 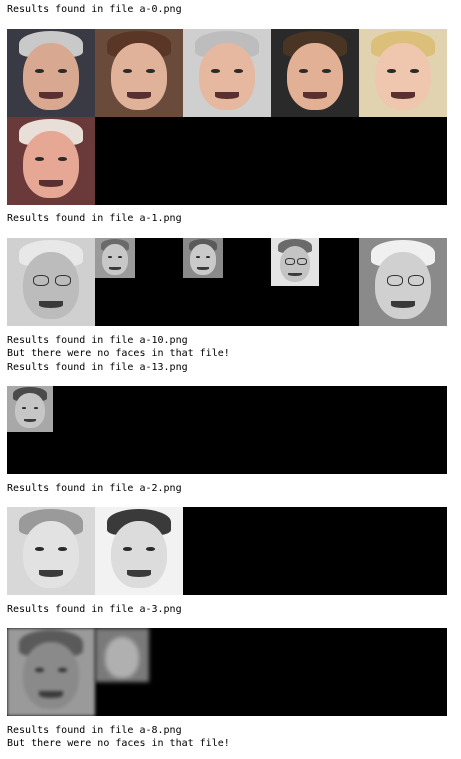 I want to click on result-line-a-13: Results found in file a-13.png, so click(x=97, y=367).